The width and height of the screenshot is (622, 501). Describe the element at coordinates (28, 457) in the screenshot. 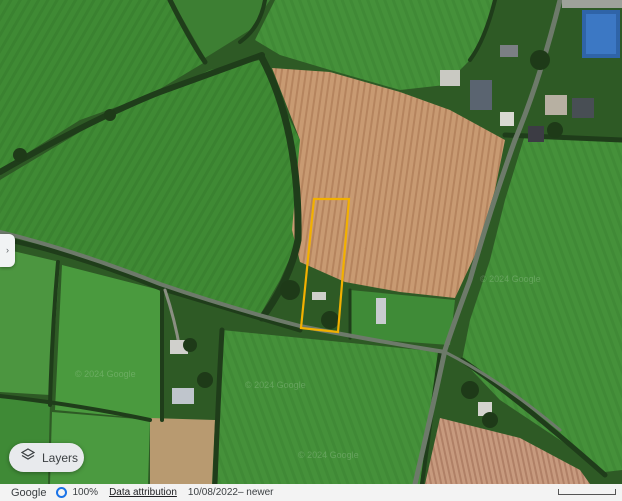

I see `layers-icon` at that location.